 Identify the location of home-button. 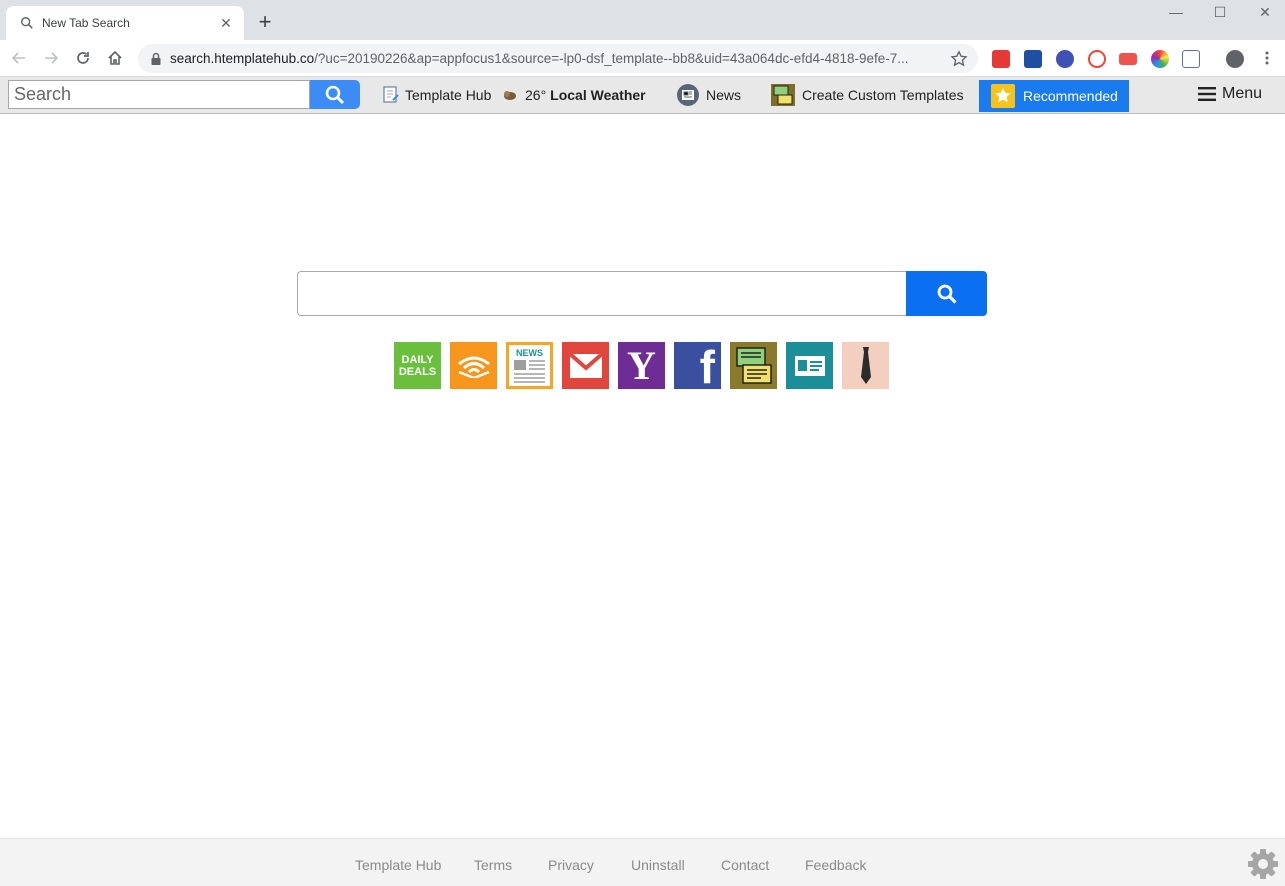
(115, 58).